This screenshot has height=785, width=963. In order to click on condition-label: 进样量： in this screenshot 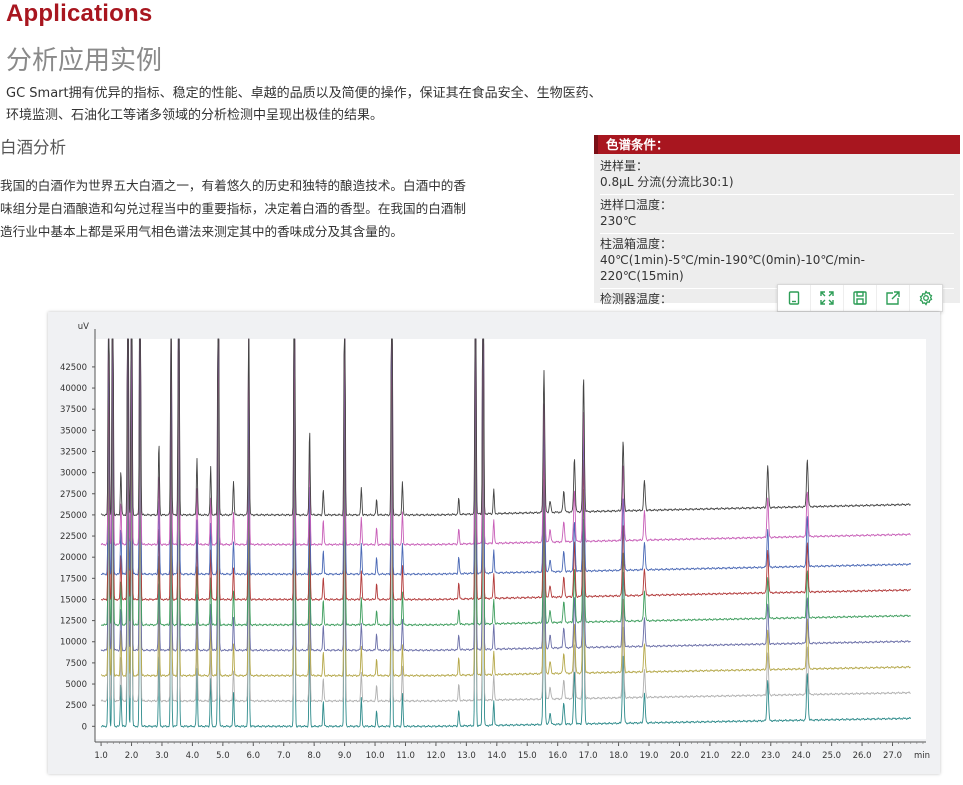, I will do `click(624, 166)`.